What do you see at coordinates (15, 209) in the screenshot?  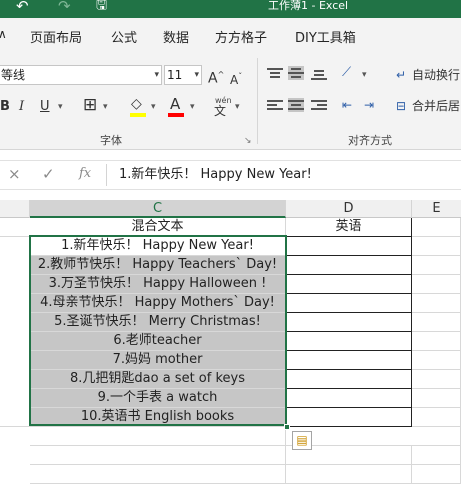 I see `select-all-corner` at bounding box center [15, 209].